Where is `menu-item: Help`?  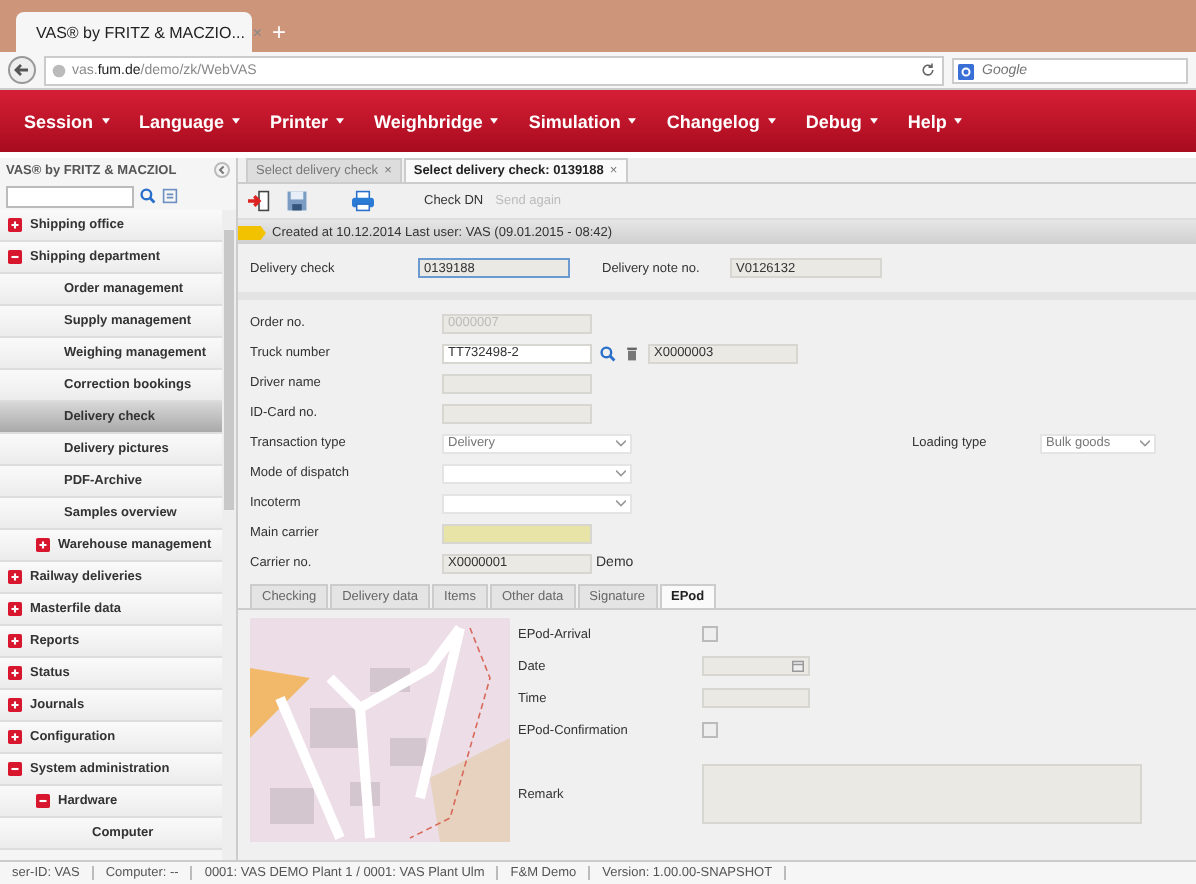 menu-item: Help is located at coordinates (935, 121).